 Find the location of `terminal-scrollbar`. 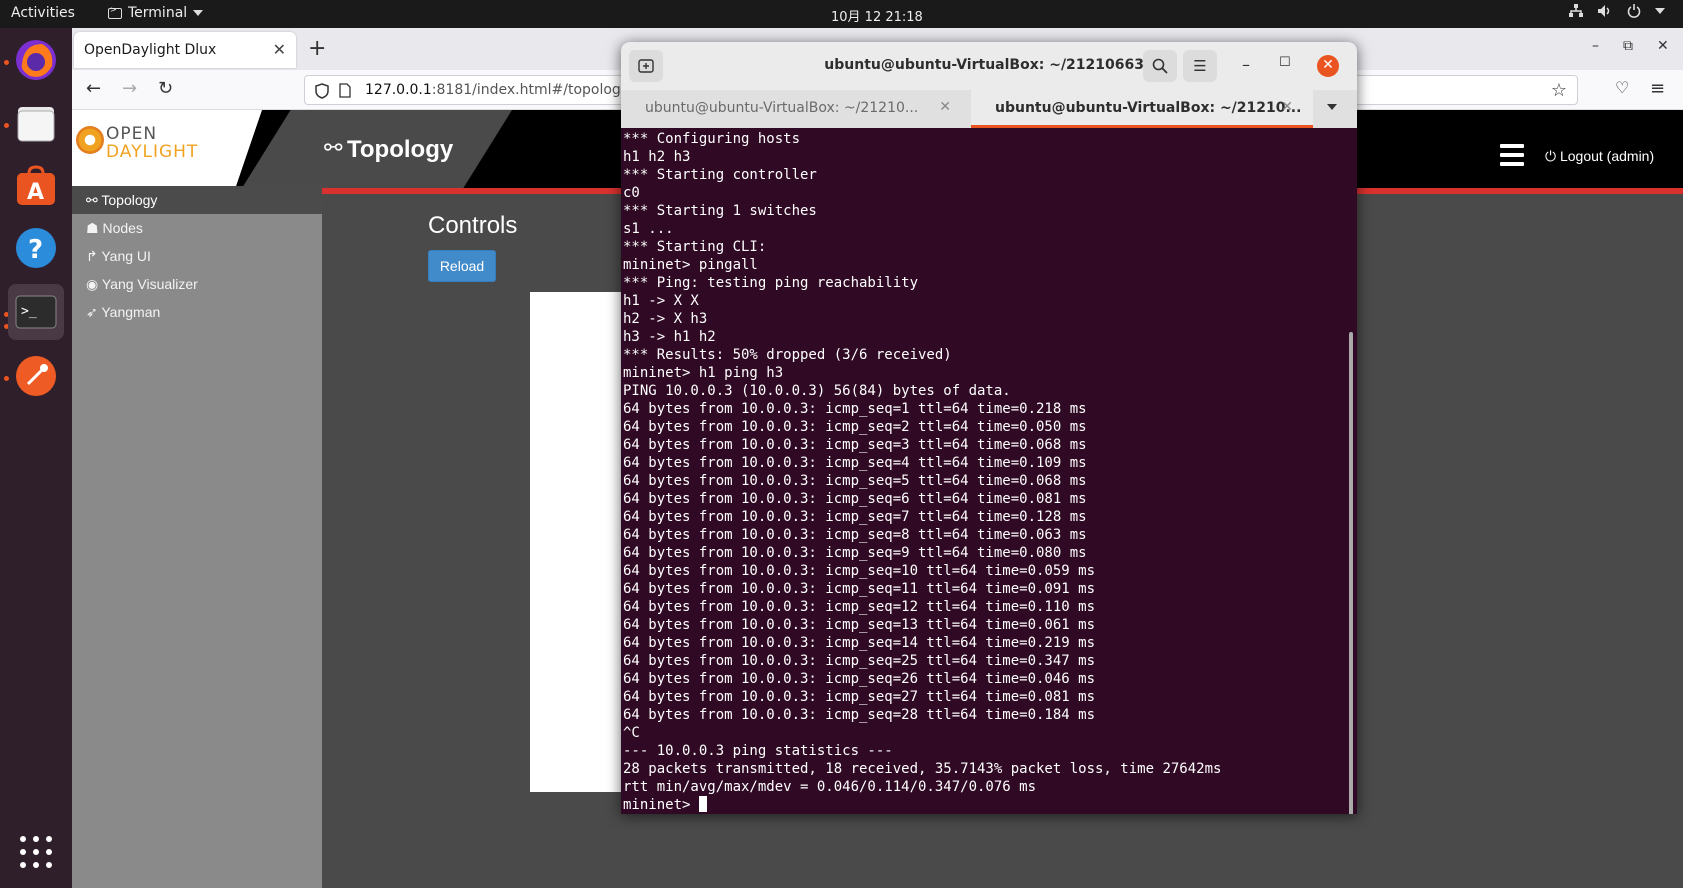

terminal-scrollbar is located at coordinates (1351, 573).